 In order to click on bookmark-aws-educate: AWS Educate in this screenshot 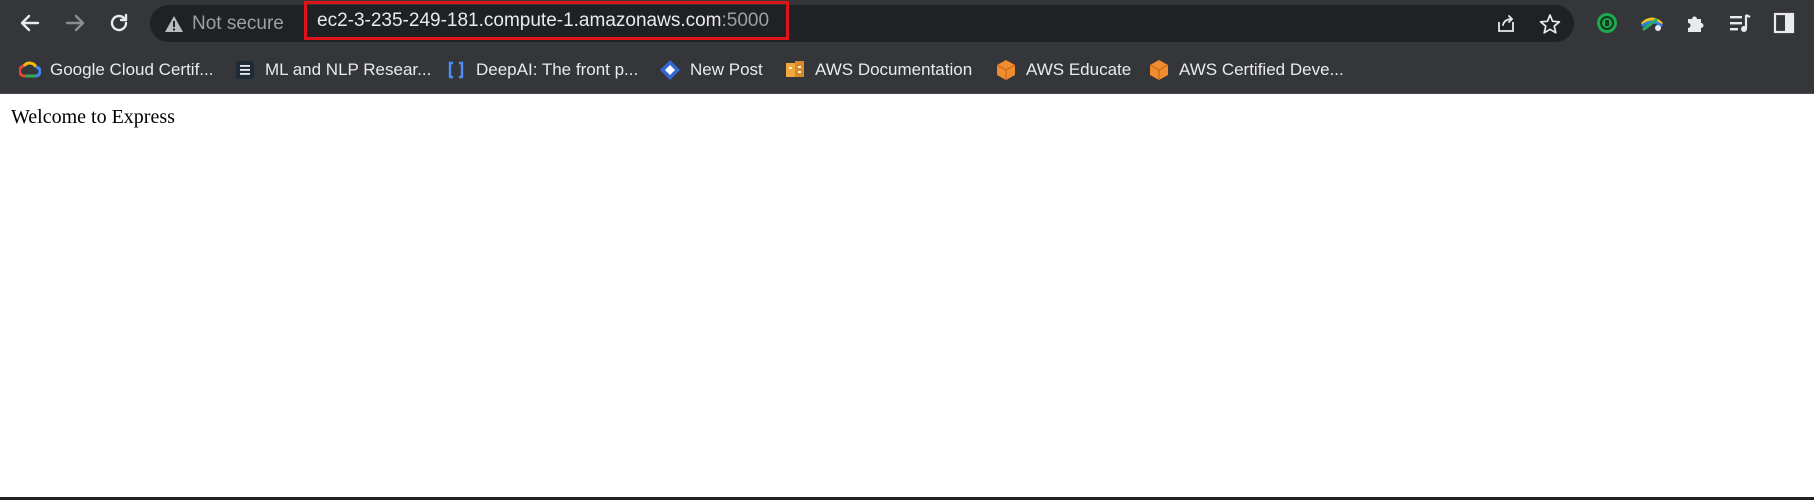, I will do `click(1063, 70)`.